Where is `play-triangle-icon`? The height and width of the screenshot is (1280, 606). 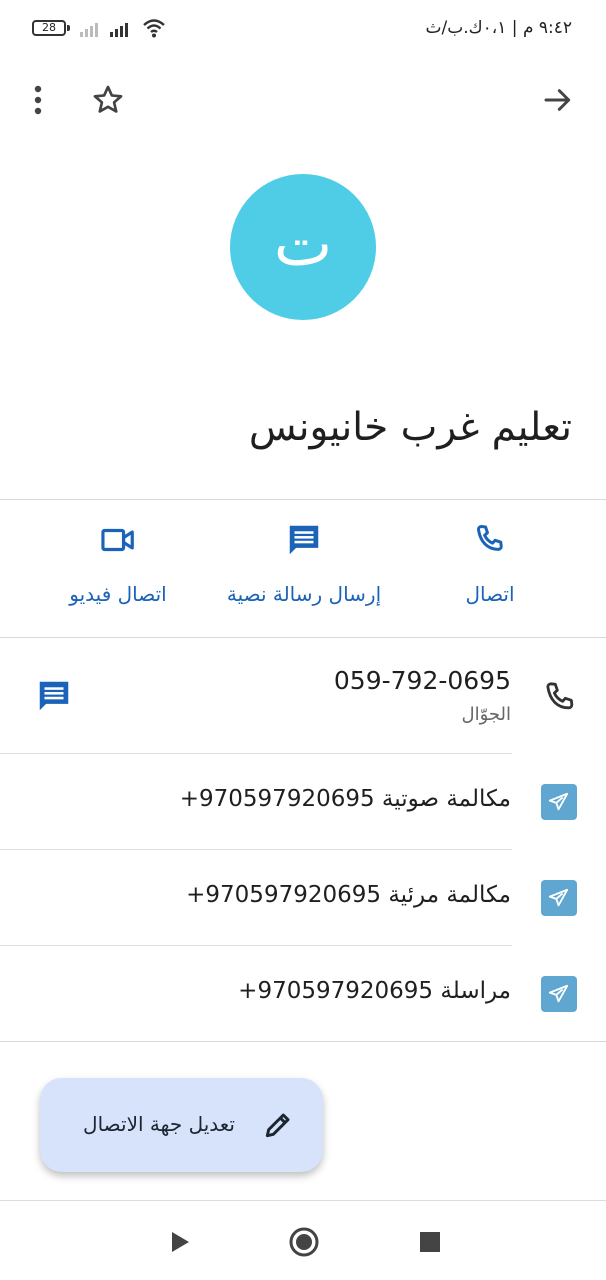
play-triangle-icon is located at coordinates (180, 1242).